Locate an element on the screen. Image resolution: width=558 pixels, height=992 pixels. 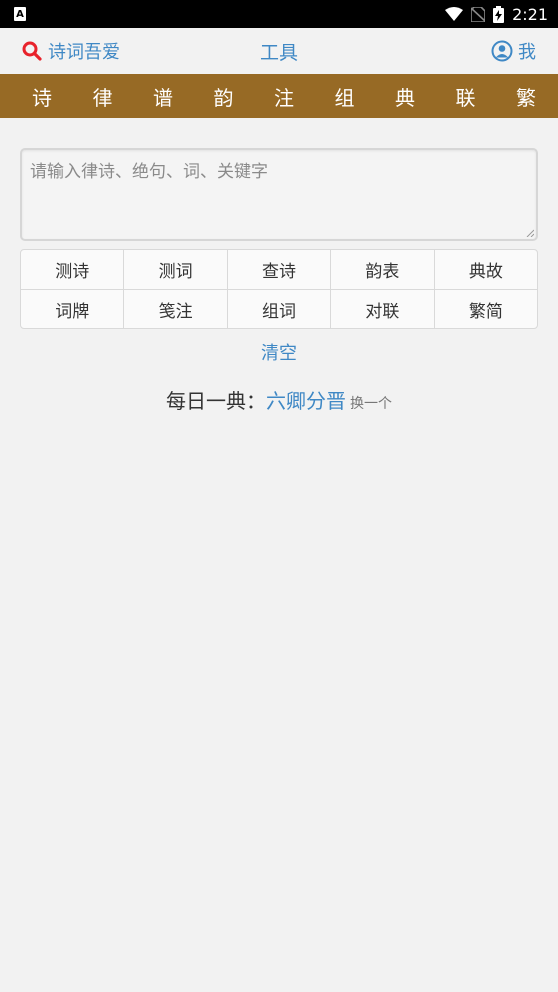
nav-item-pu: 谱 is located at coordinates (163, 96).